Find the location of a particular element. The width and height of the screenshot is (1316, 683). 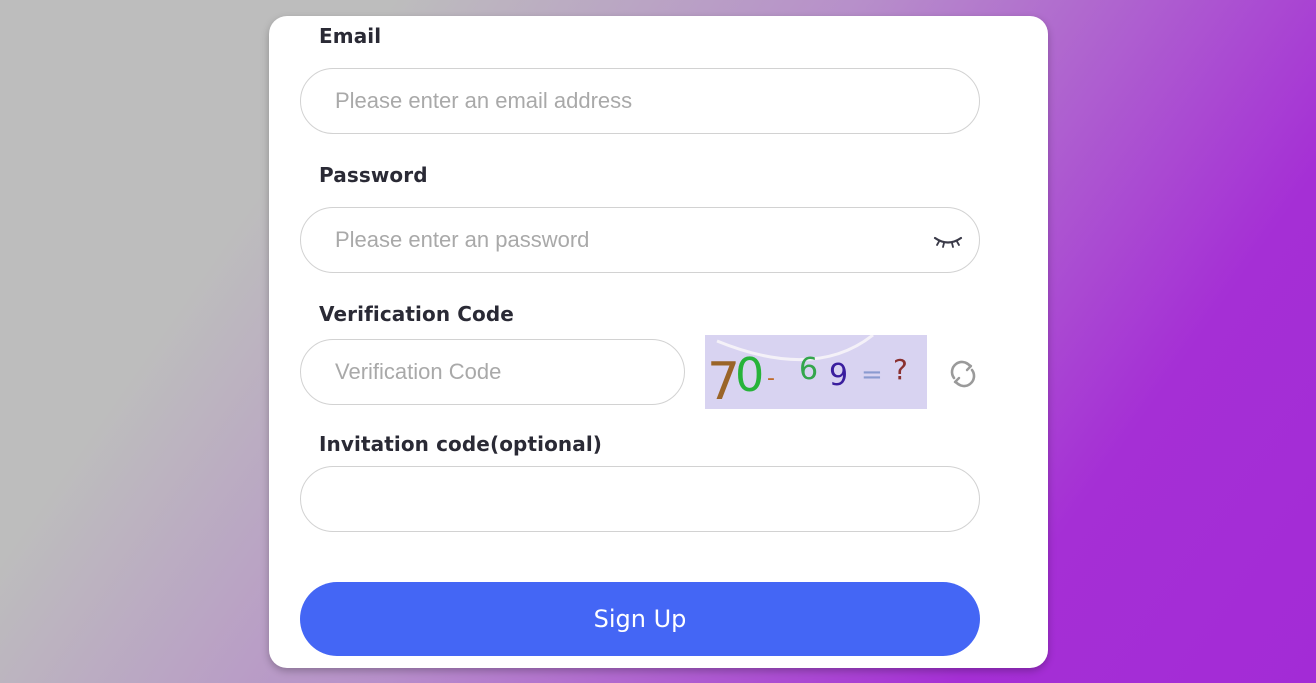

captcha-char: - is located at coordinates (771, 378).